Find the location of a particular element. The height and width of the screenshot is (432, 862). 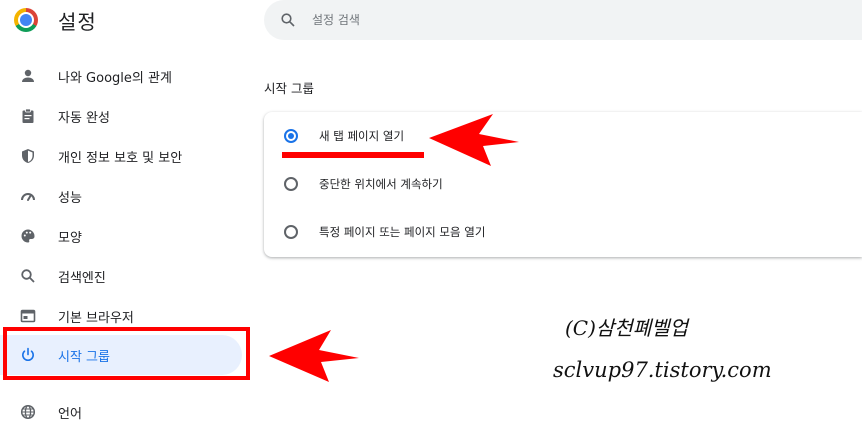

option-label: 특정 페이지 또는 페이지 모음 열기 is located at coordinates (402, 232).